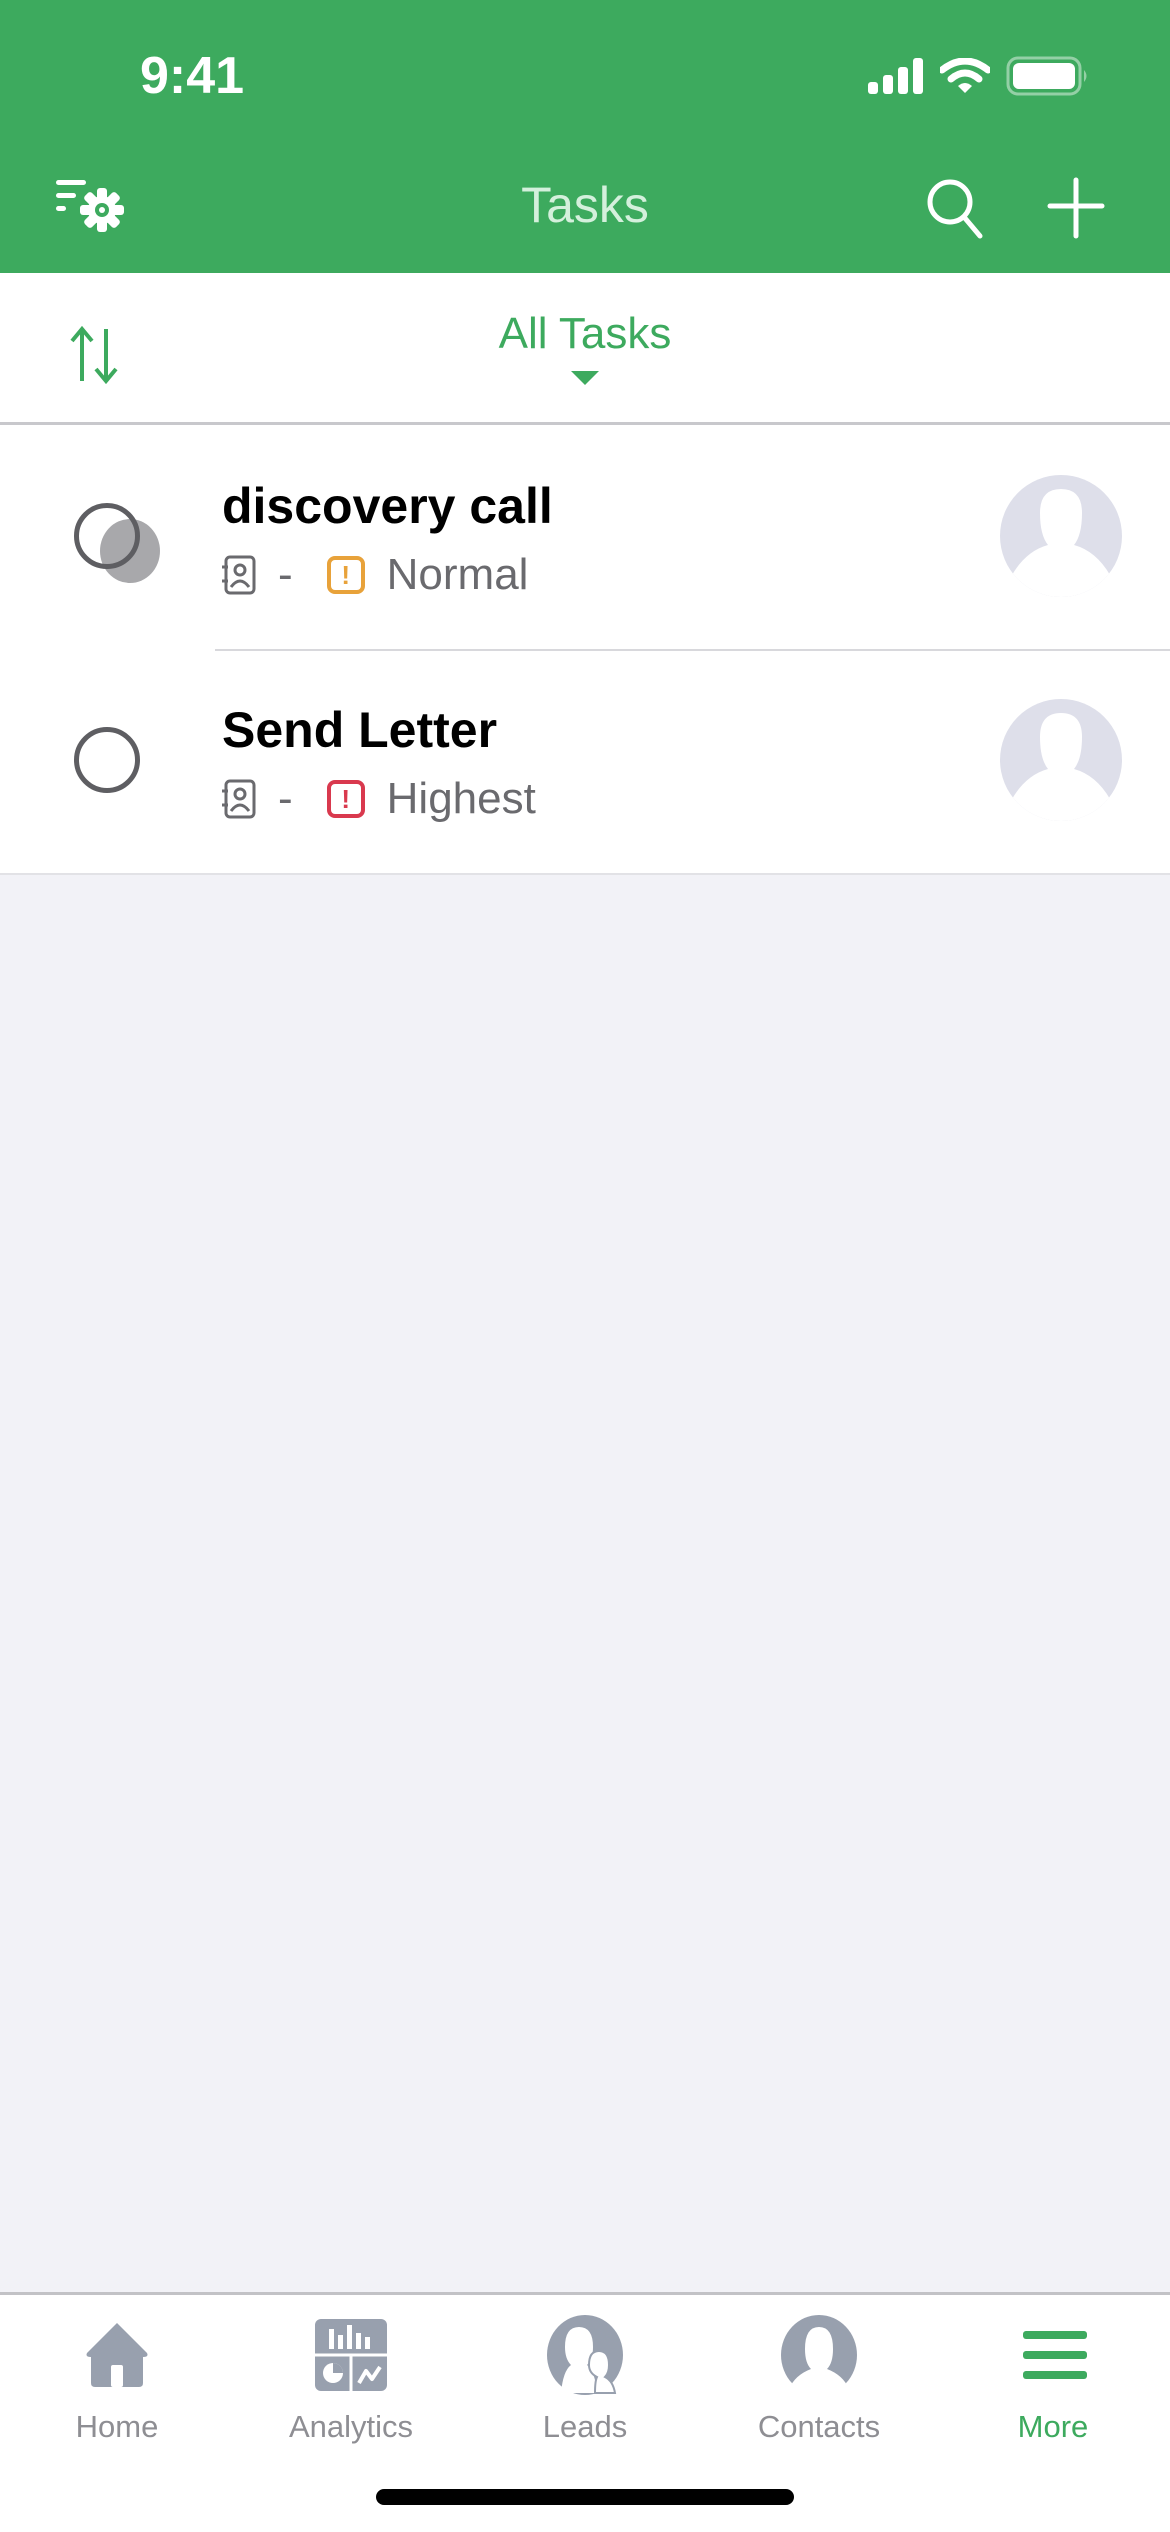 This screenshot has width=1170, height=2532. Describe the element at coordinates (192, 76) in the screenshot. I see `status-time: 9:41` at that location.